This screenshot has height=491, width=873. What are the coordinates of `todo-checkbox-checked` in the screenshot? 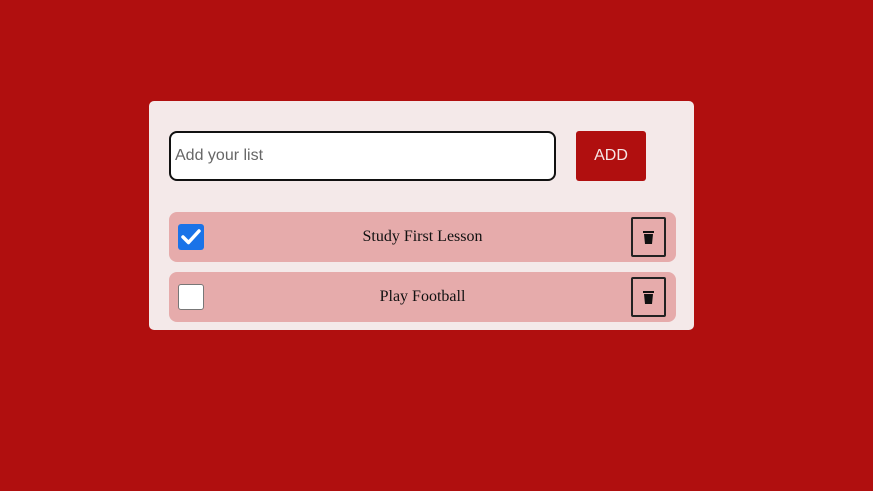 It's located at (191, 237).